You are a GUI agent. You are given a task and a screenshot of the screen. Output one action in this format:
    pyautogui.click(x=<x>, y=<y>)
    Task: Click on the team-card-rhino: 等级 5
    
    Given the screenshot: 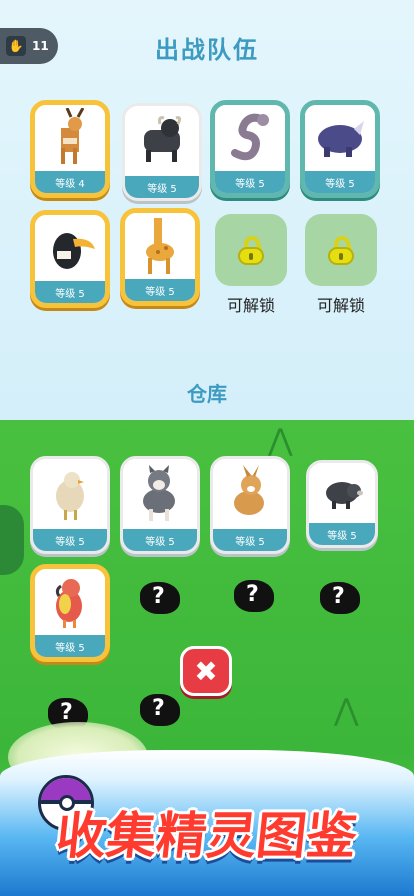 What is the action you would take?
    pyautogui.click(x=340, y=149)
    